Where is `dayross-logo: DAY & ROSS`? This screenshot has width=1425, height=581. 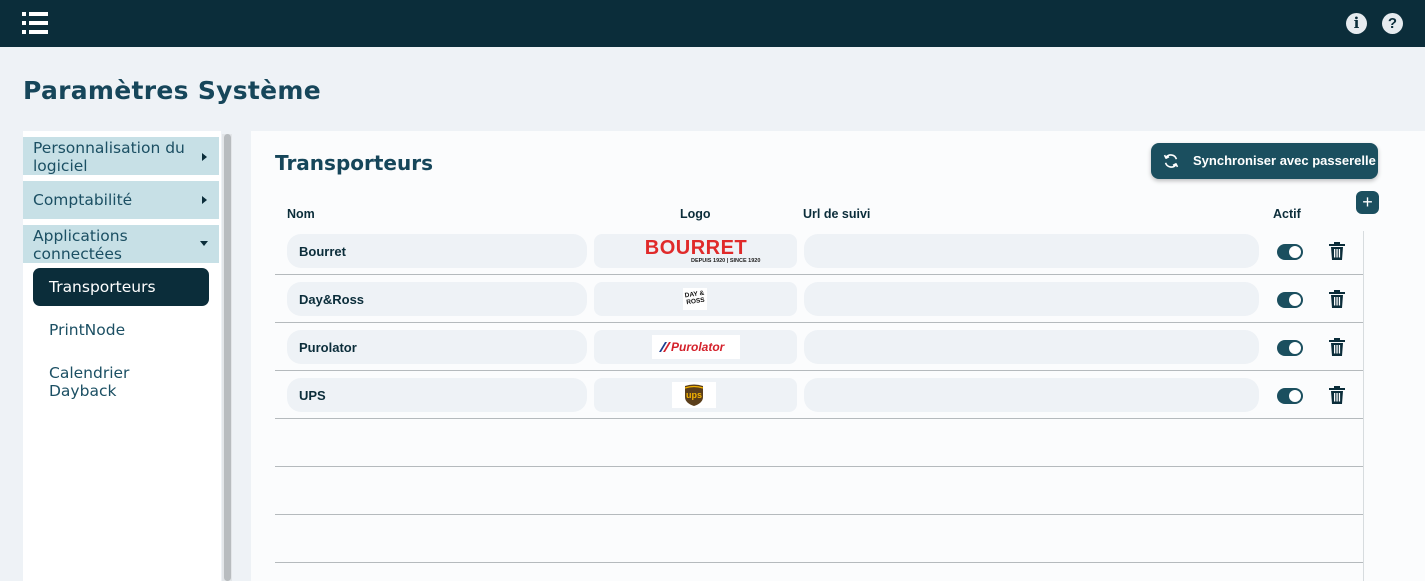 dayross-logo: DAY & ROSS is located at coordinates (695, 299).